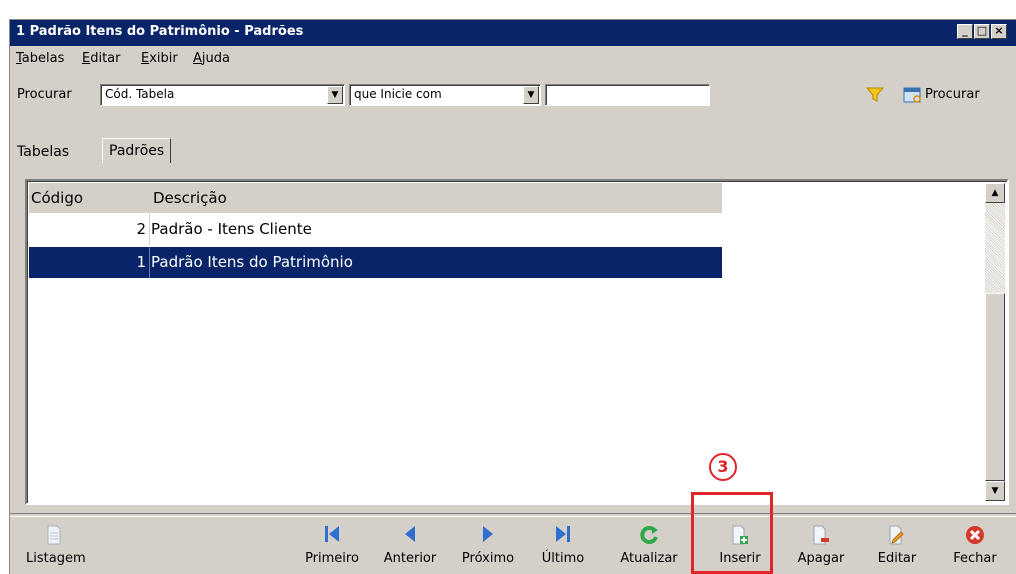  What do you see at coordinates (160, 31) in the screenshot?
I see `window-title: 1 Padrão Itens do Patrimônio - Padrões` at bounding box center [160, 31].